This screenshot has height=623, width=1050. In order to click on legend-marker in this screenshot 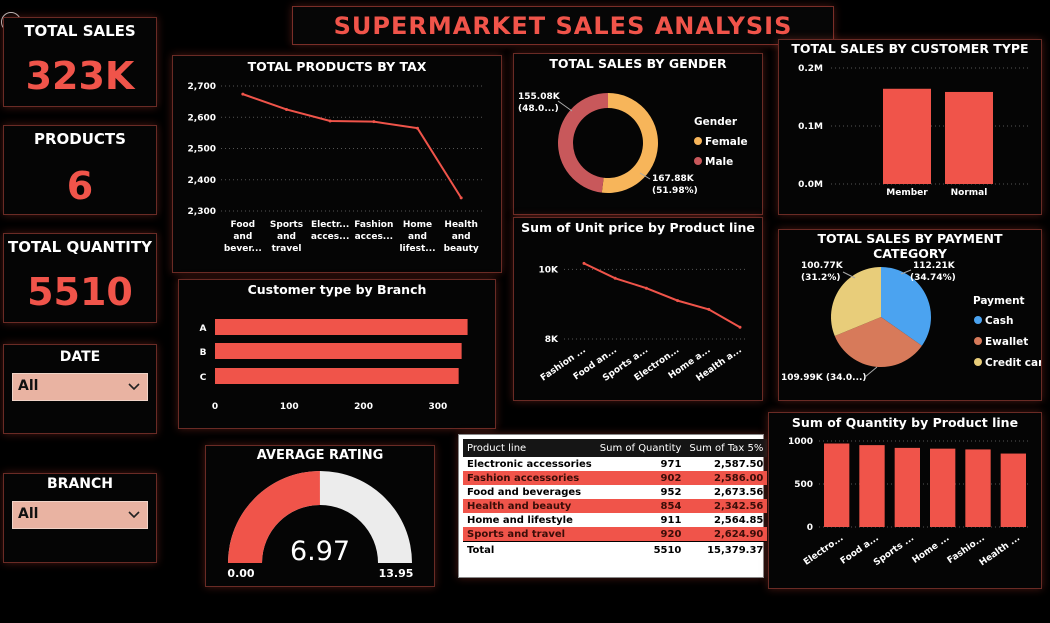, I will do `click(698, 161)`.